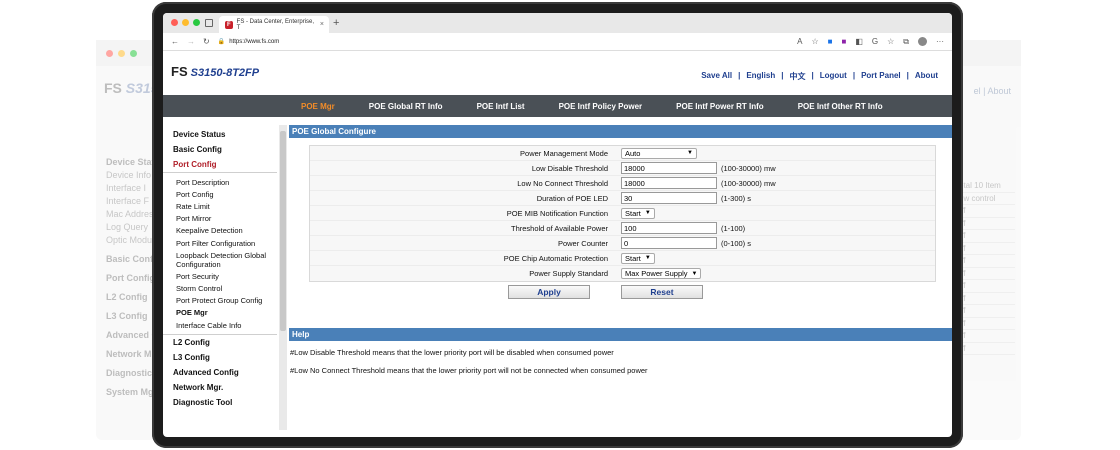 Image resolution: width=1120 pixels, height=450 pixels. Describe the element at coordinates (659, 153) in the screenshot. I see `power-management-mode-select: Auto ▼` at that location.